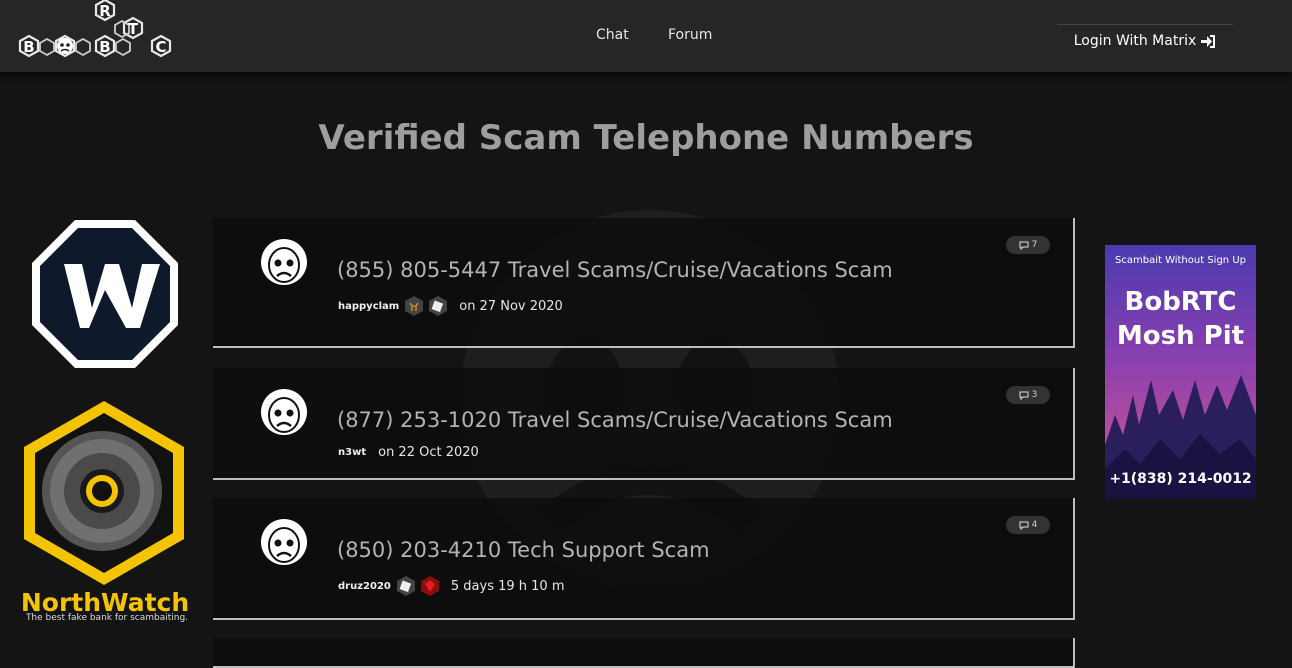 This screenshot has width=1292, height=668. What do you see at coordinates (1034, 395) in the screenshot?
I see `comment-count: 3` at bounding box center [1034, 395].